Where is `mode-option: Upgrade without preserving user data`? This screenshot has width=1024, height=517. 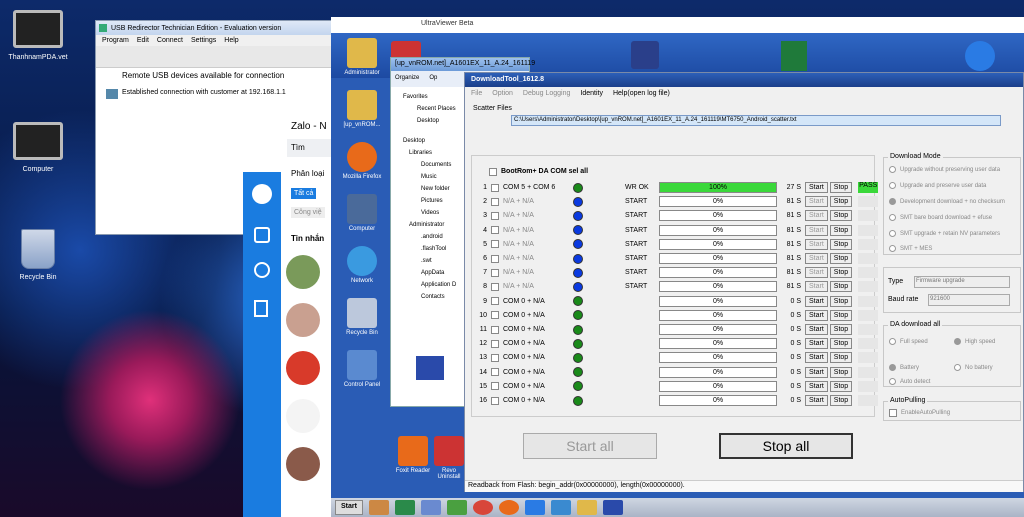
mode-option: Upgrade without preserving user data is located at coordinates (944, 169).